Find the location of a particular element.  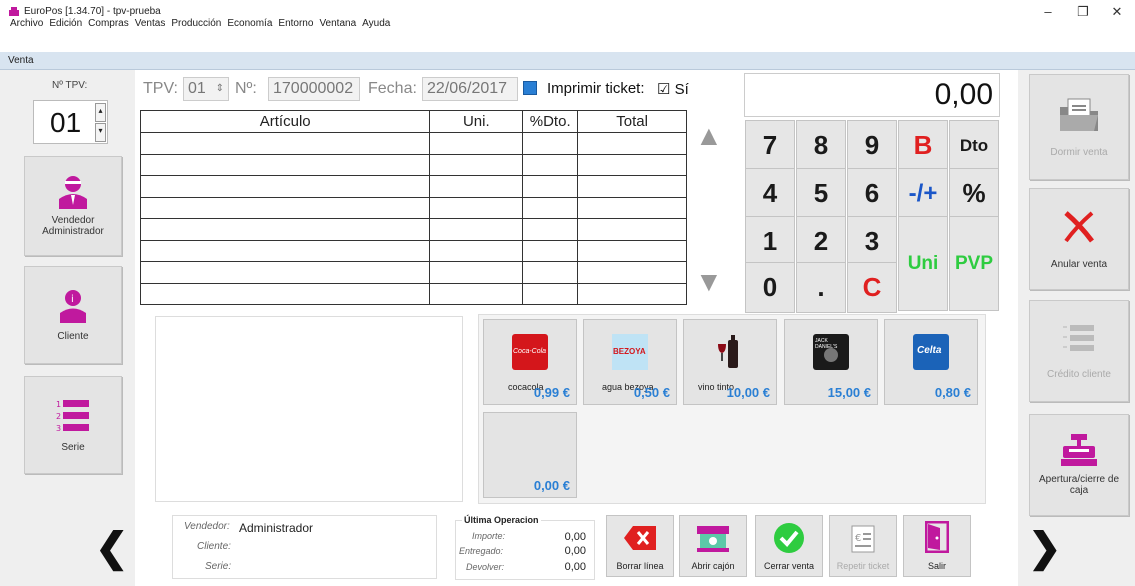

dormir-venta-button: Dormir venta is located at coordinates (1079, 127).